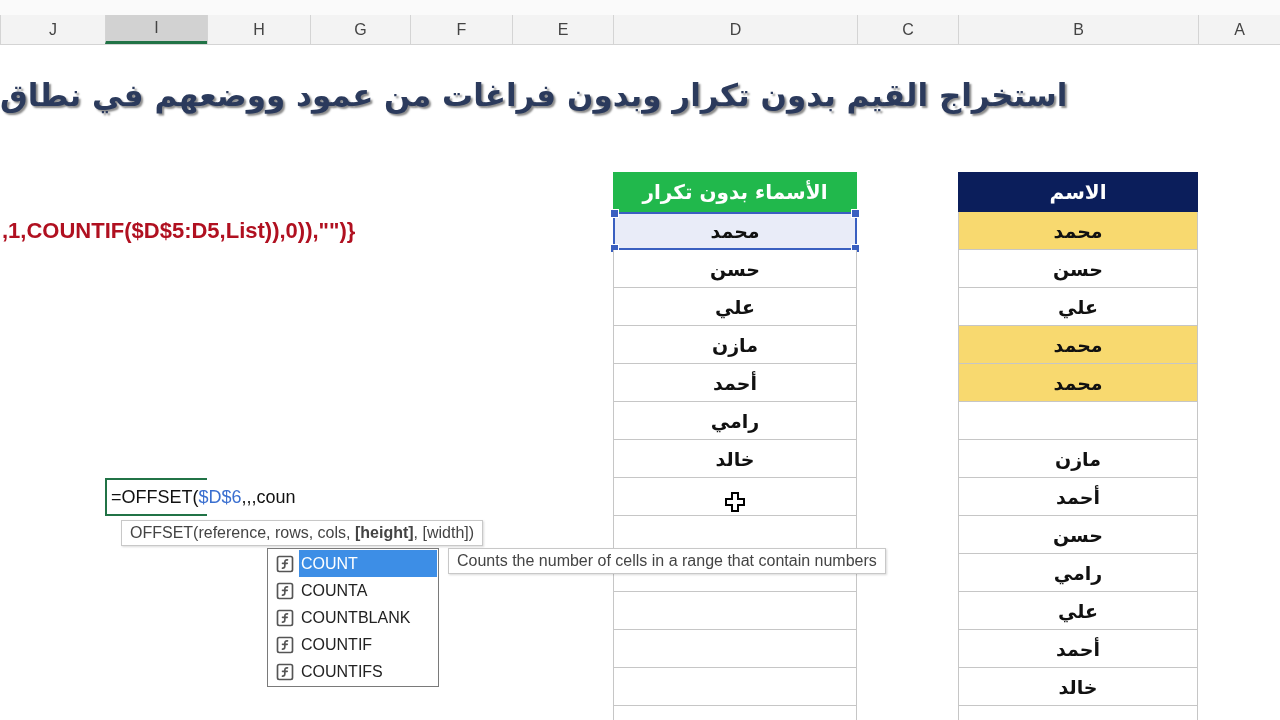 The height and width of the screenshot is (720, 1280). Describe the element at coordinates (179, 231) in the screenshot. I see `formula-text: ,1,COUNTIF($D$5:D5,List)),0)),"")}` at that location.